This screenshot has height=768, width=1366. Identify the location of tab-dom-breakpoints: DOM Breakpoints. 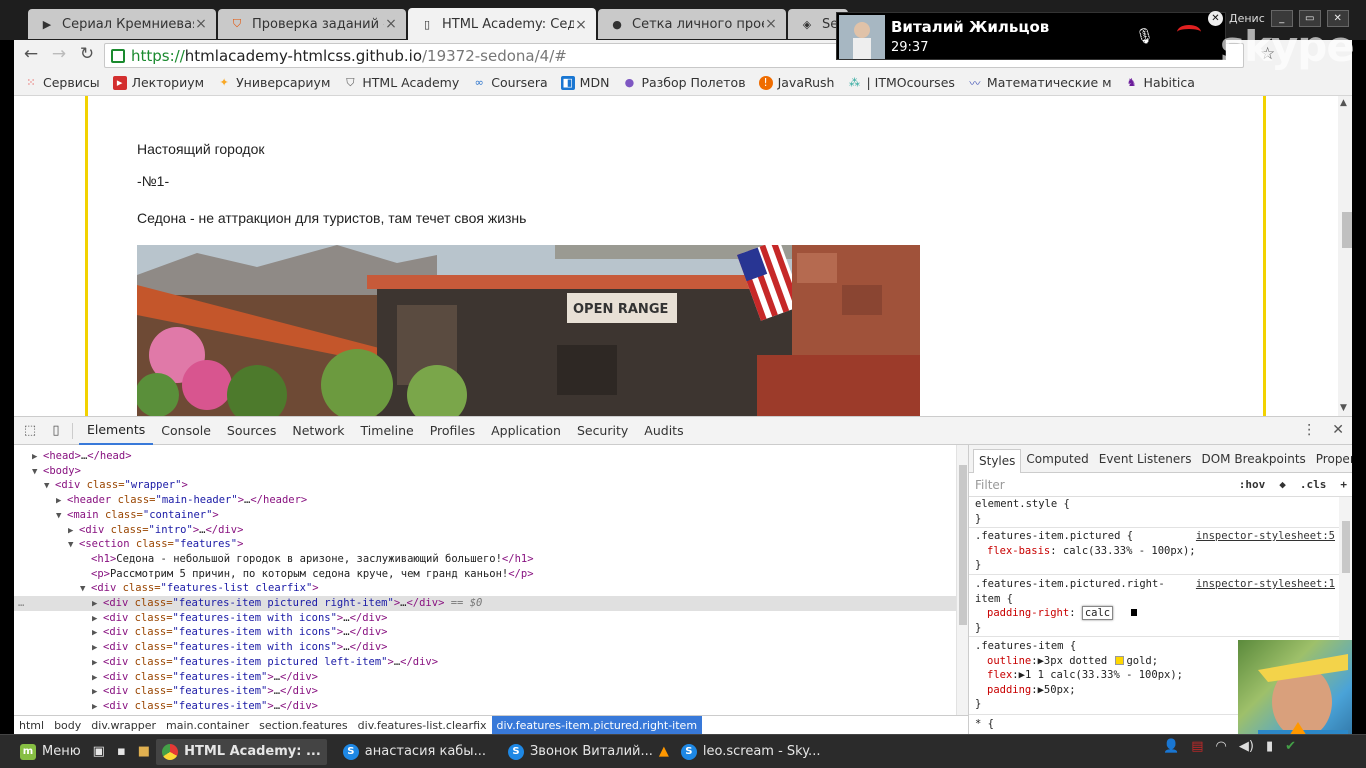
(1253, 459).